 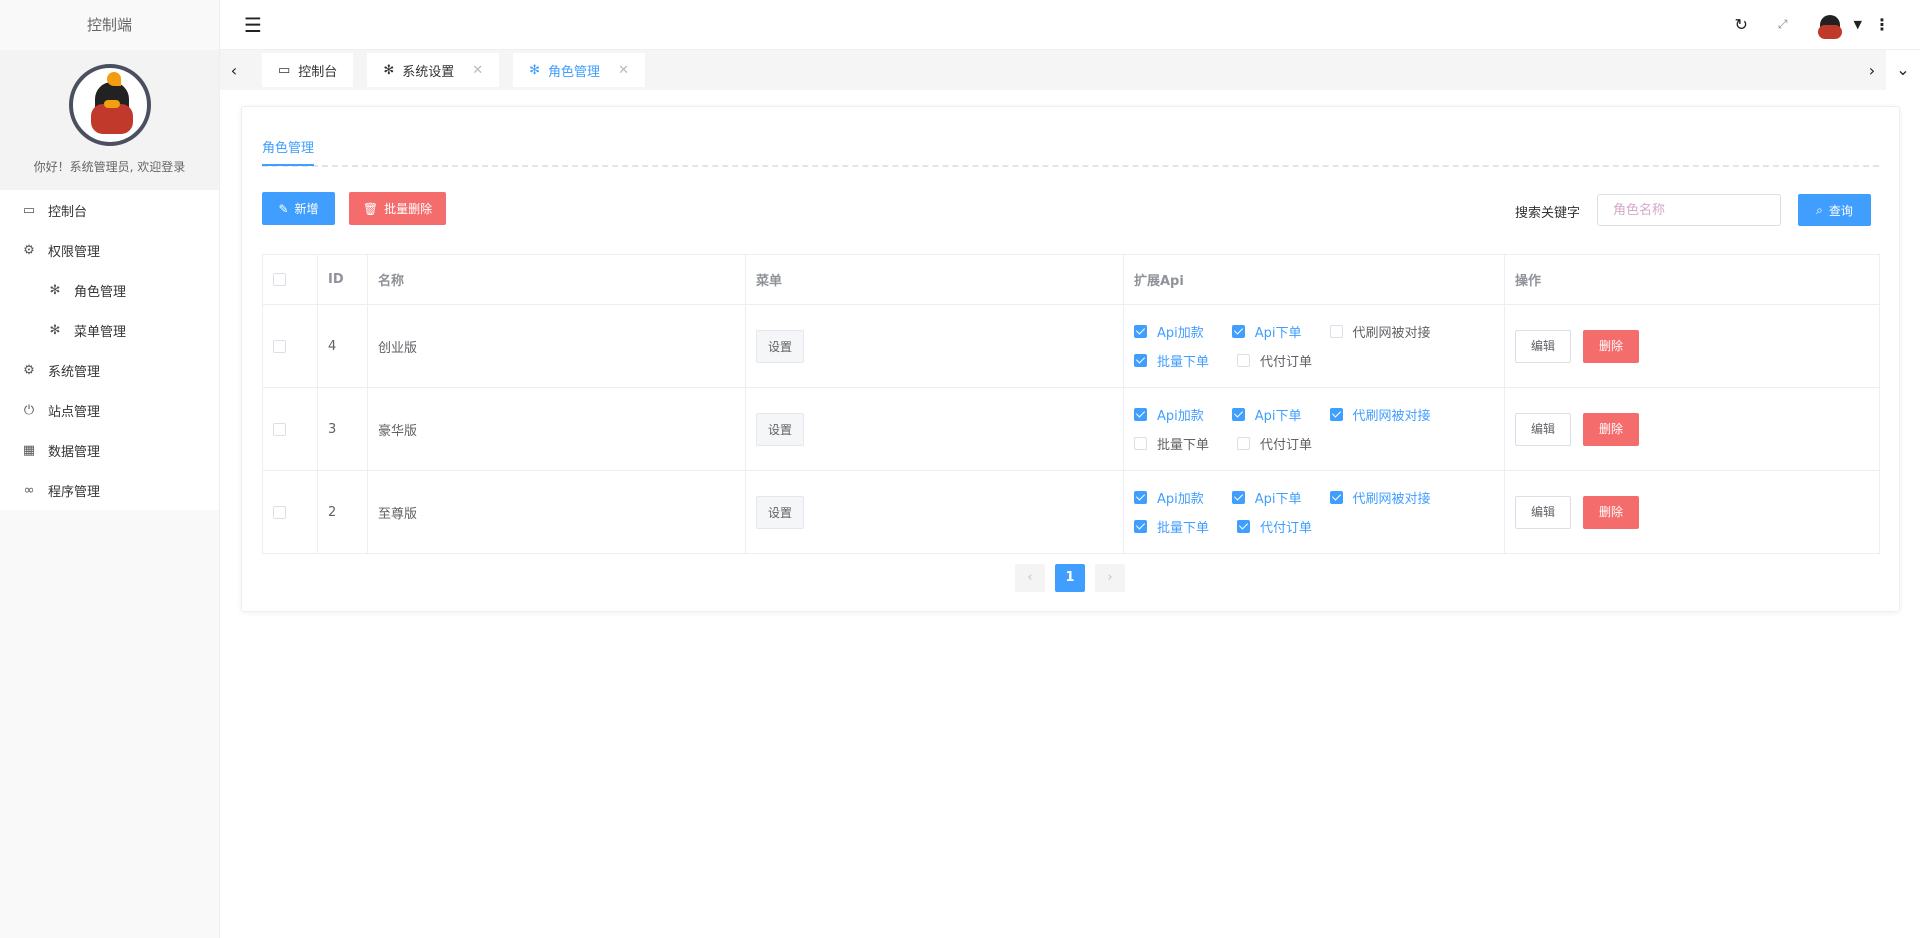 I want to click on fullscreen-icon: ⤢, so click(x=1783, y=24).